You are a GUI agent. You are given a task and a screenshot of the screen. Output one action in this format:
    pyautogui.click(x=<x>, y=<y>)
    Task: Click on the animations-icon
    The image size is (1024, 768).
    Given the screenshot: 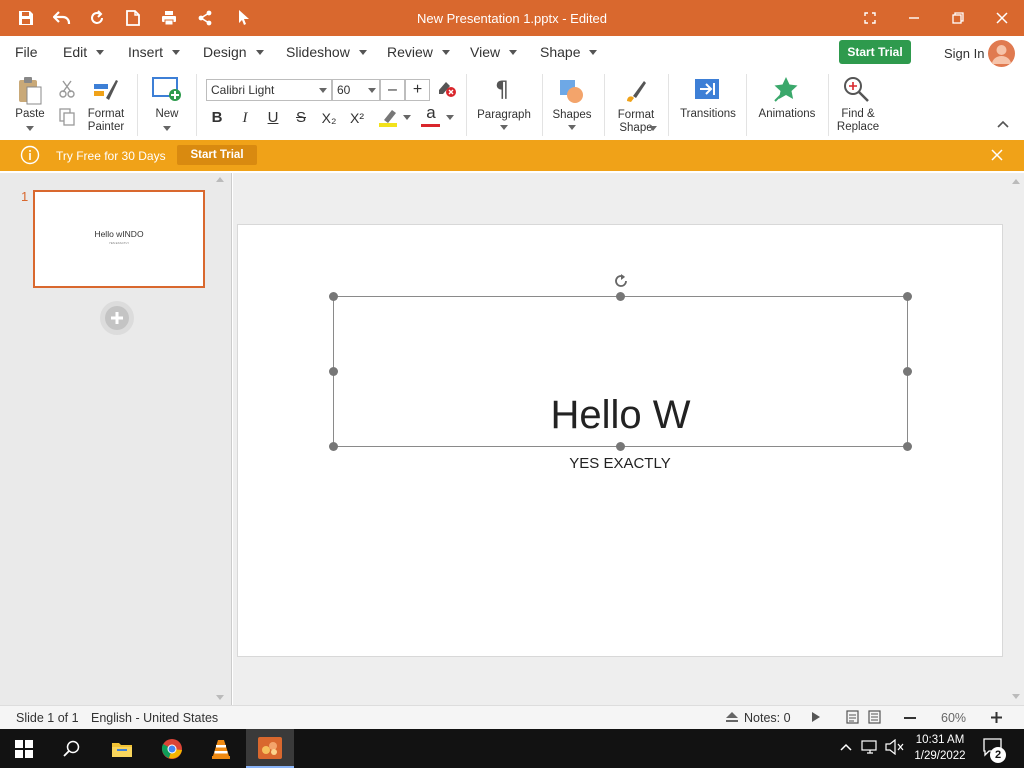 What is the action you would take?
    pyautogui.click(x=786, y=90)
    